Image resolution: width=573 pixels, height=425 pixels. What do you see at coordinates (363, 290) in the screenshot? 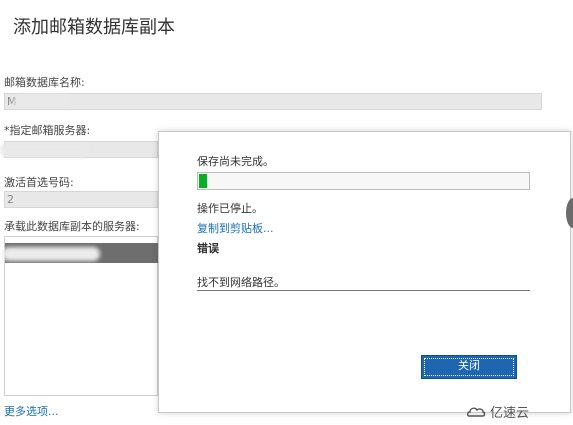
I see `error-underline` at bounding box center [363, 290].